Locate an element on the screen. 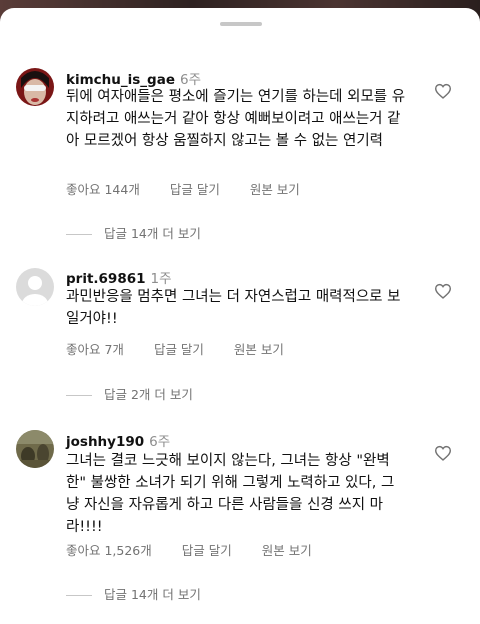  comment-actions: 좋아요 7개 답글 달기 원본 보기 is located at coordinates (190, 348).